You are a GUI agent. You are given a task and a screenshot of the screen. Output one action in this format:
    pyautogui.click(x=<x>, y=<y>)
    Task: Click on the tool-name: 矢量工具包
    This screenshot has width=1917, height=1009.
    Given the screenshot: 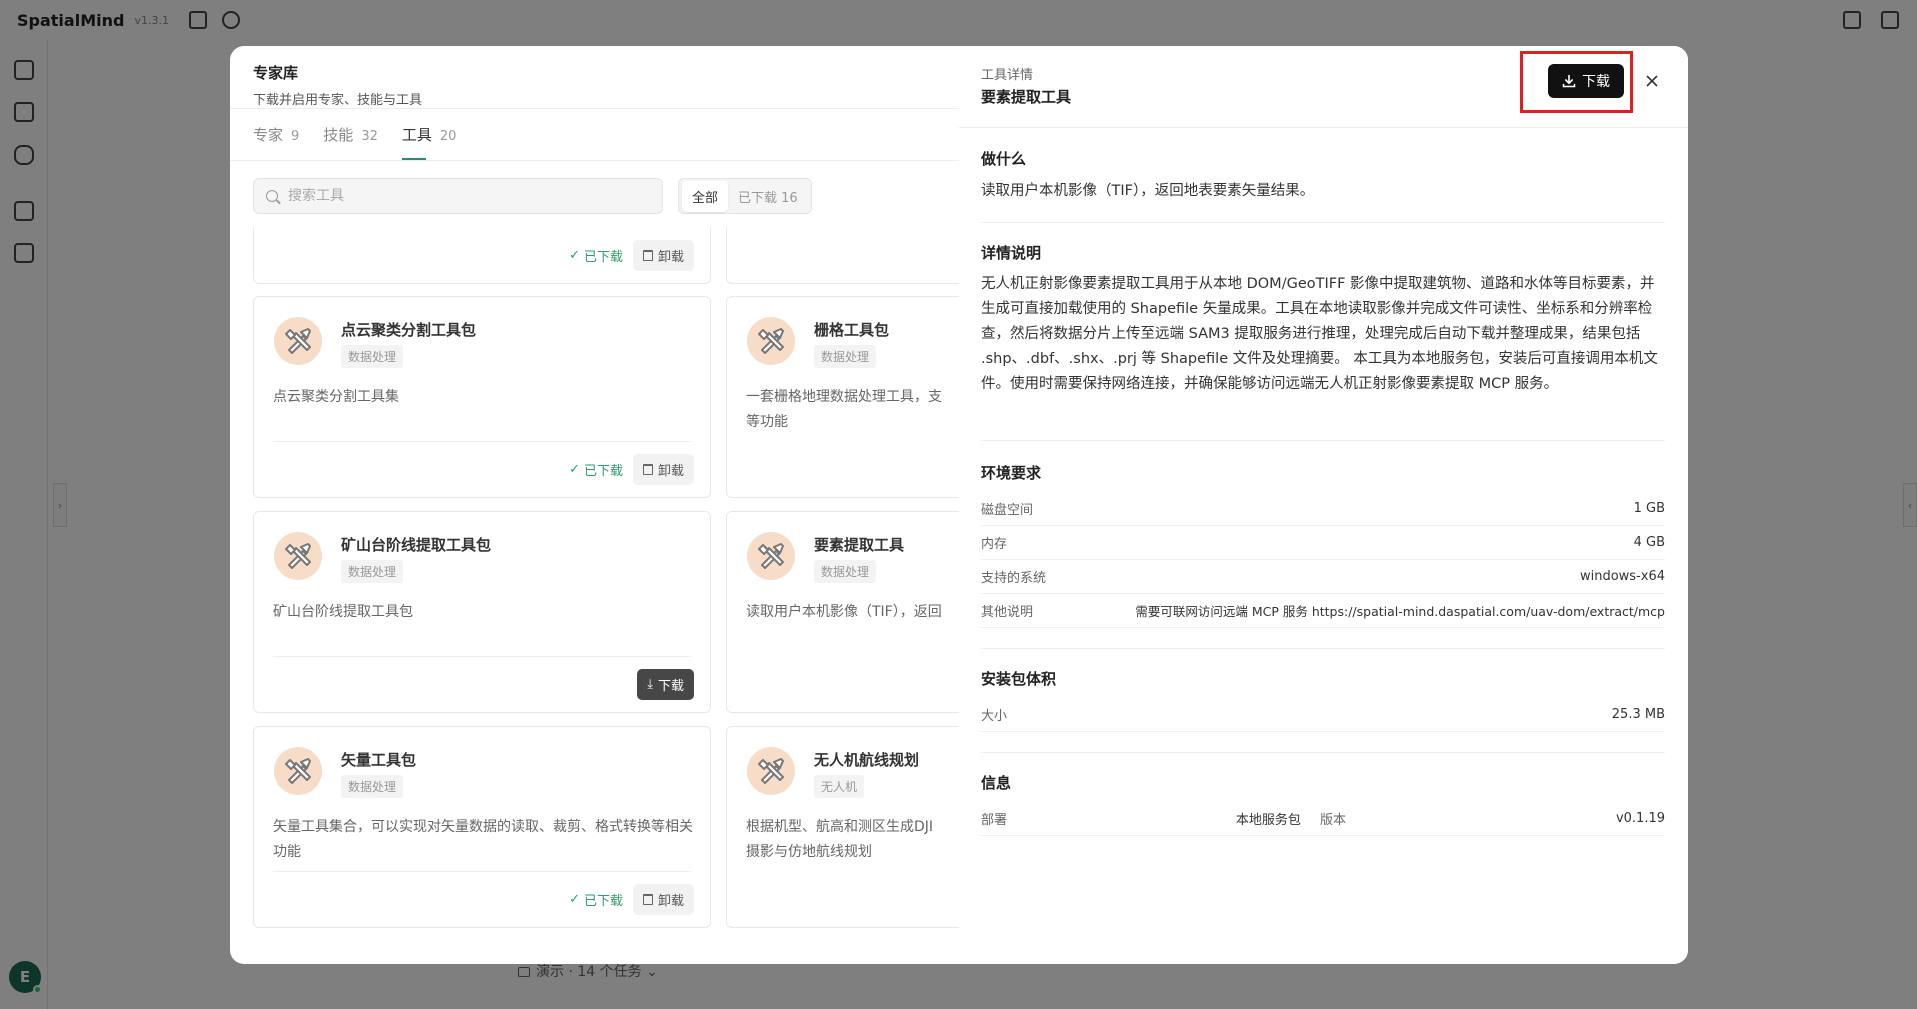 What is the action you would take?
    pyautogui.click(x=379, y=760)
    